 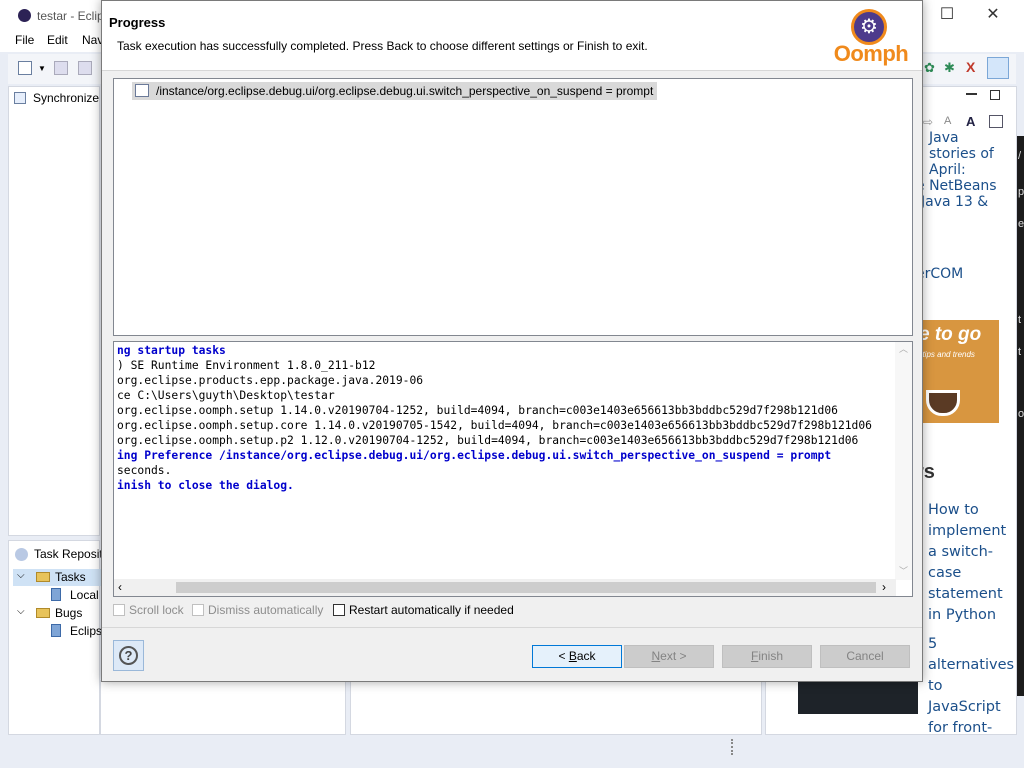 I want to click on synchronize-view: Synchronize, so click(x=54, y=311).